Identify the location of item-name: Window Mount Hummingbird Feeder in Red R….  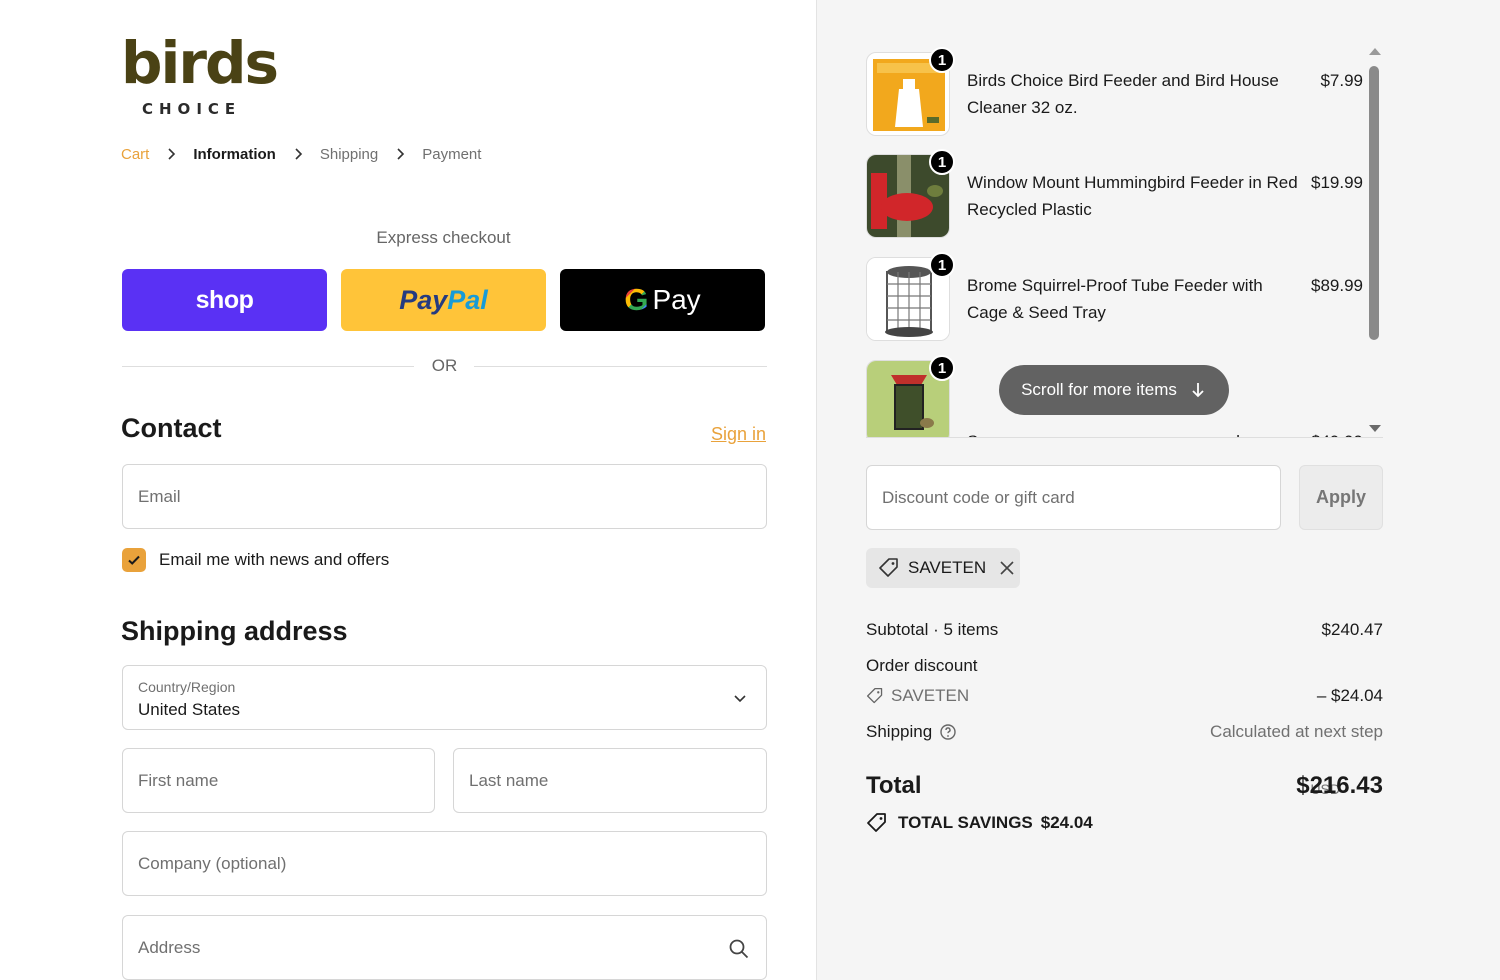
(1132, 196).